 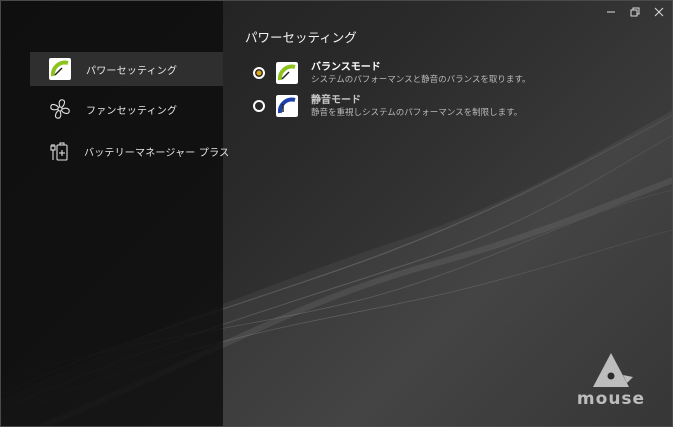 What do you see at coordinates (611, 399) in the screenshot?
I see `logo-text: mouse` at bounding box center [611, 399].